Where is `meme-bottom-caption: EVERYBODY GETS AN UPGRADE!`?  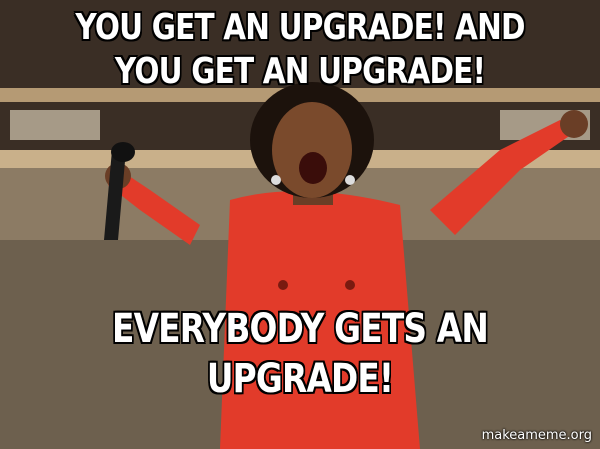
meme-bottom-caption: EVERYBODY GETS AN UPGRADE! is located at coordinates (300, 354).